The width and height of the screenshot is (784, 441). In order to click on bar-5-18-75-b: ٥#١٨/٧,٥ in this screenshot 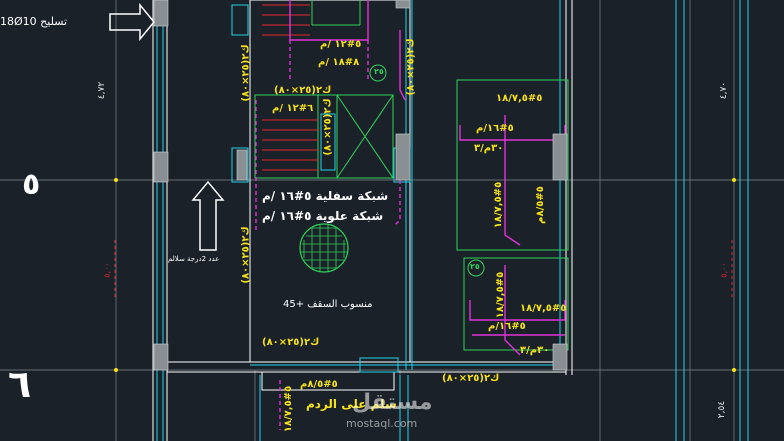, I will do `click(543, 308)`.